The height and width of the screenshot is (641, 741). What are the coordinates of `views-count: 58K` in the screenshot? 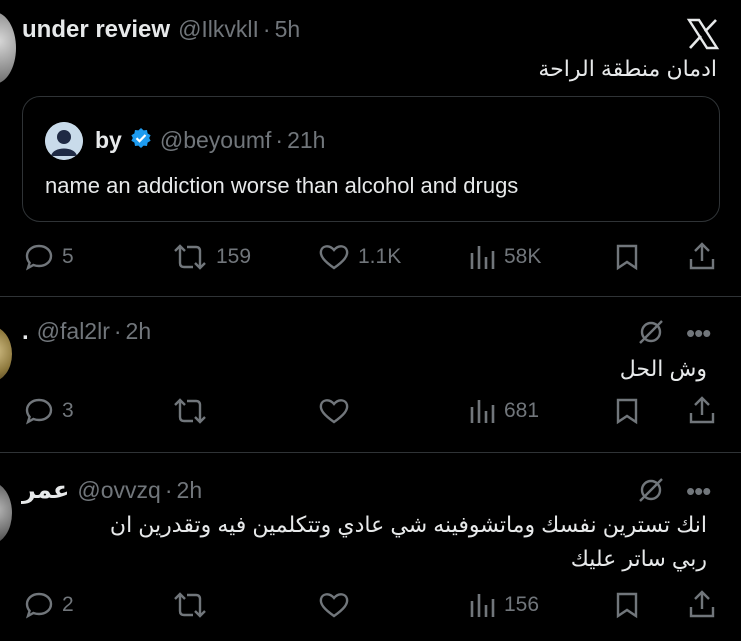 It's located at (523, 256).